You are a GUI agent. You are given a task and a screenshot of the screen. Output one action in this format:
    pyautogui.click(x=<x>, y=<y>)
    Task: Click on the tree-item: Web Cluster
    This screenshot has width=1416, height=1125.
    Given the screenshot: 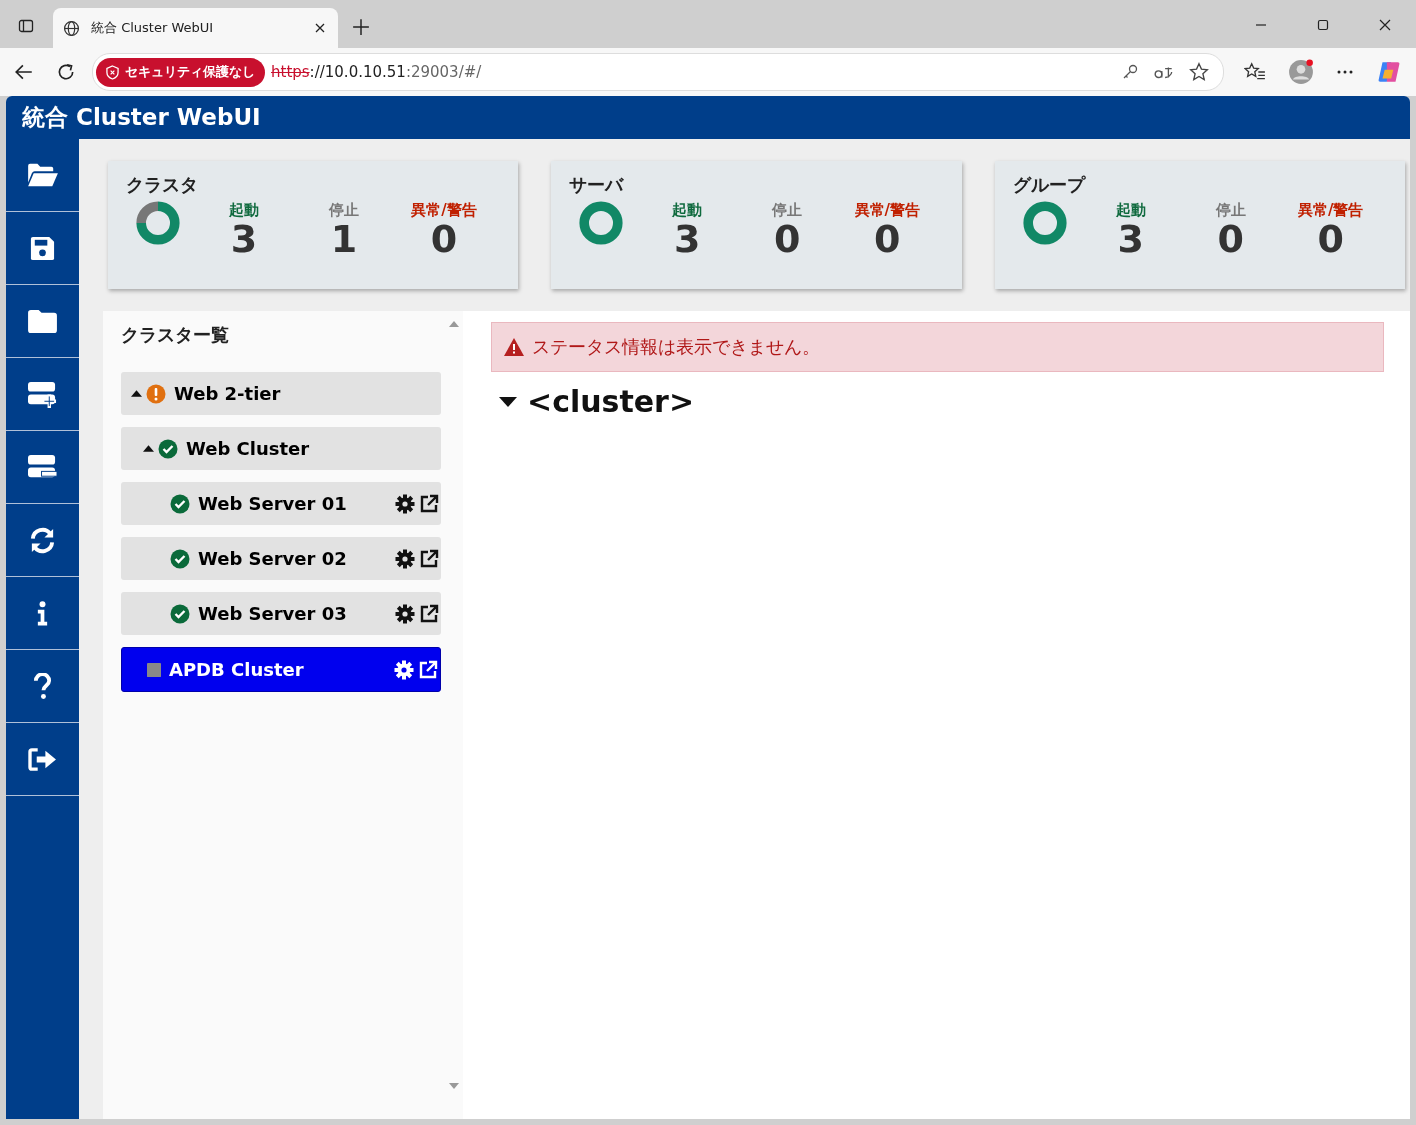 What is the action you would take?
    pyautogui.click(x=281, y=448)
    